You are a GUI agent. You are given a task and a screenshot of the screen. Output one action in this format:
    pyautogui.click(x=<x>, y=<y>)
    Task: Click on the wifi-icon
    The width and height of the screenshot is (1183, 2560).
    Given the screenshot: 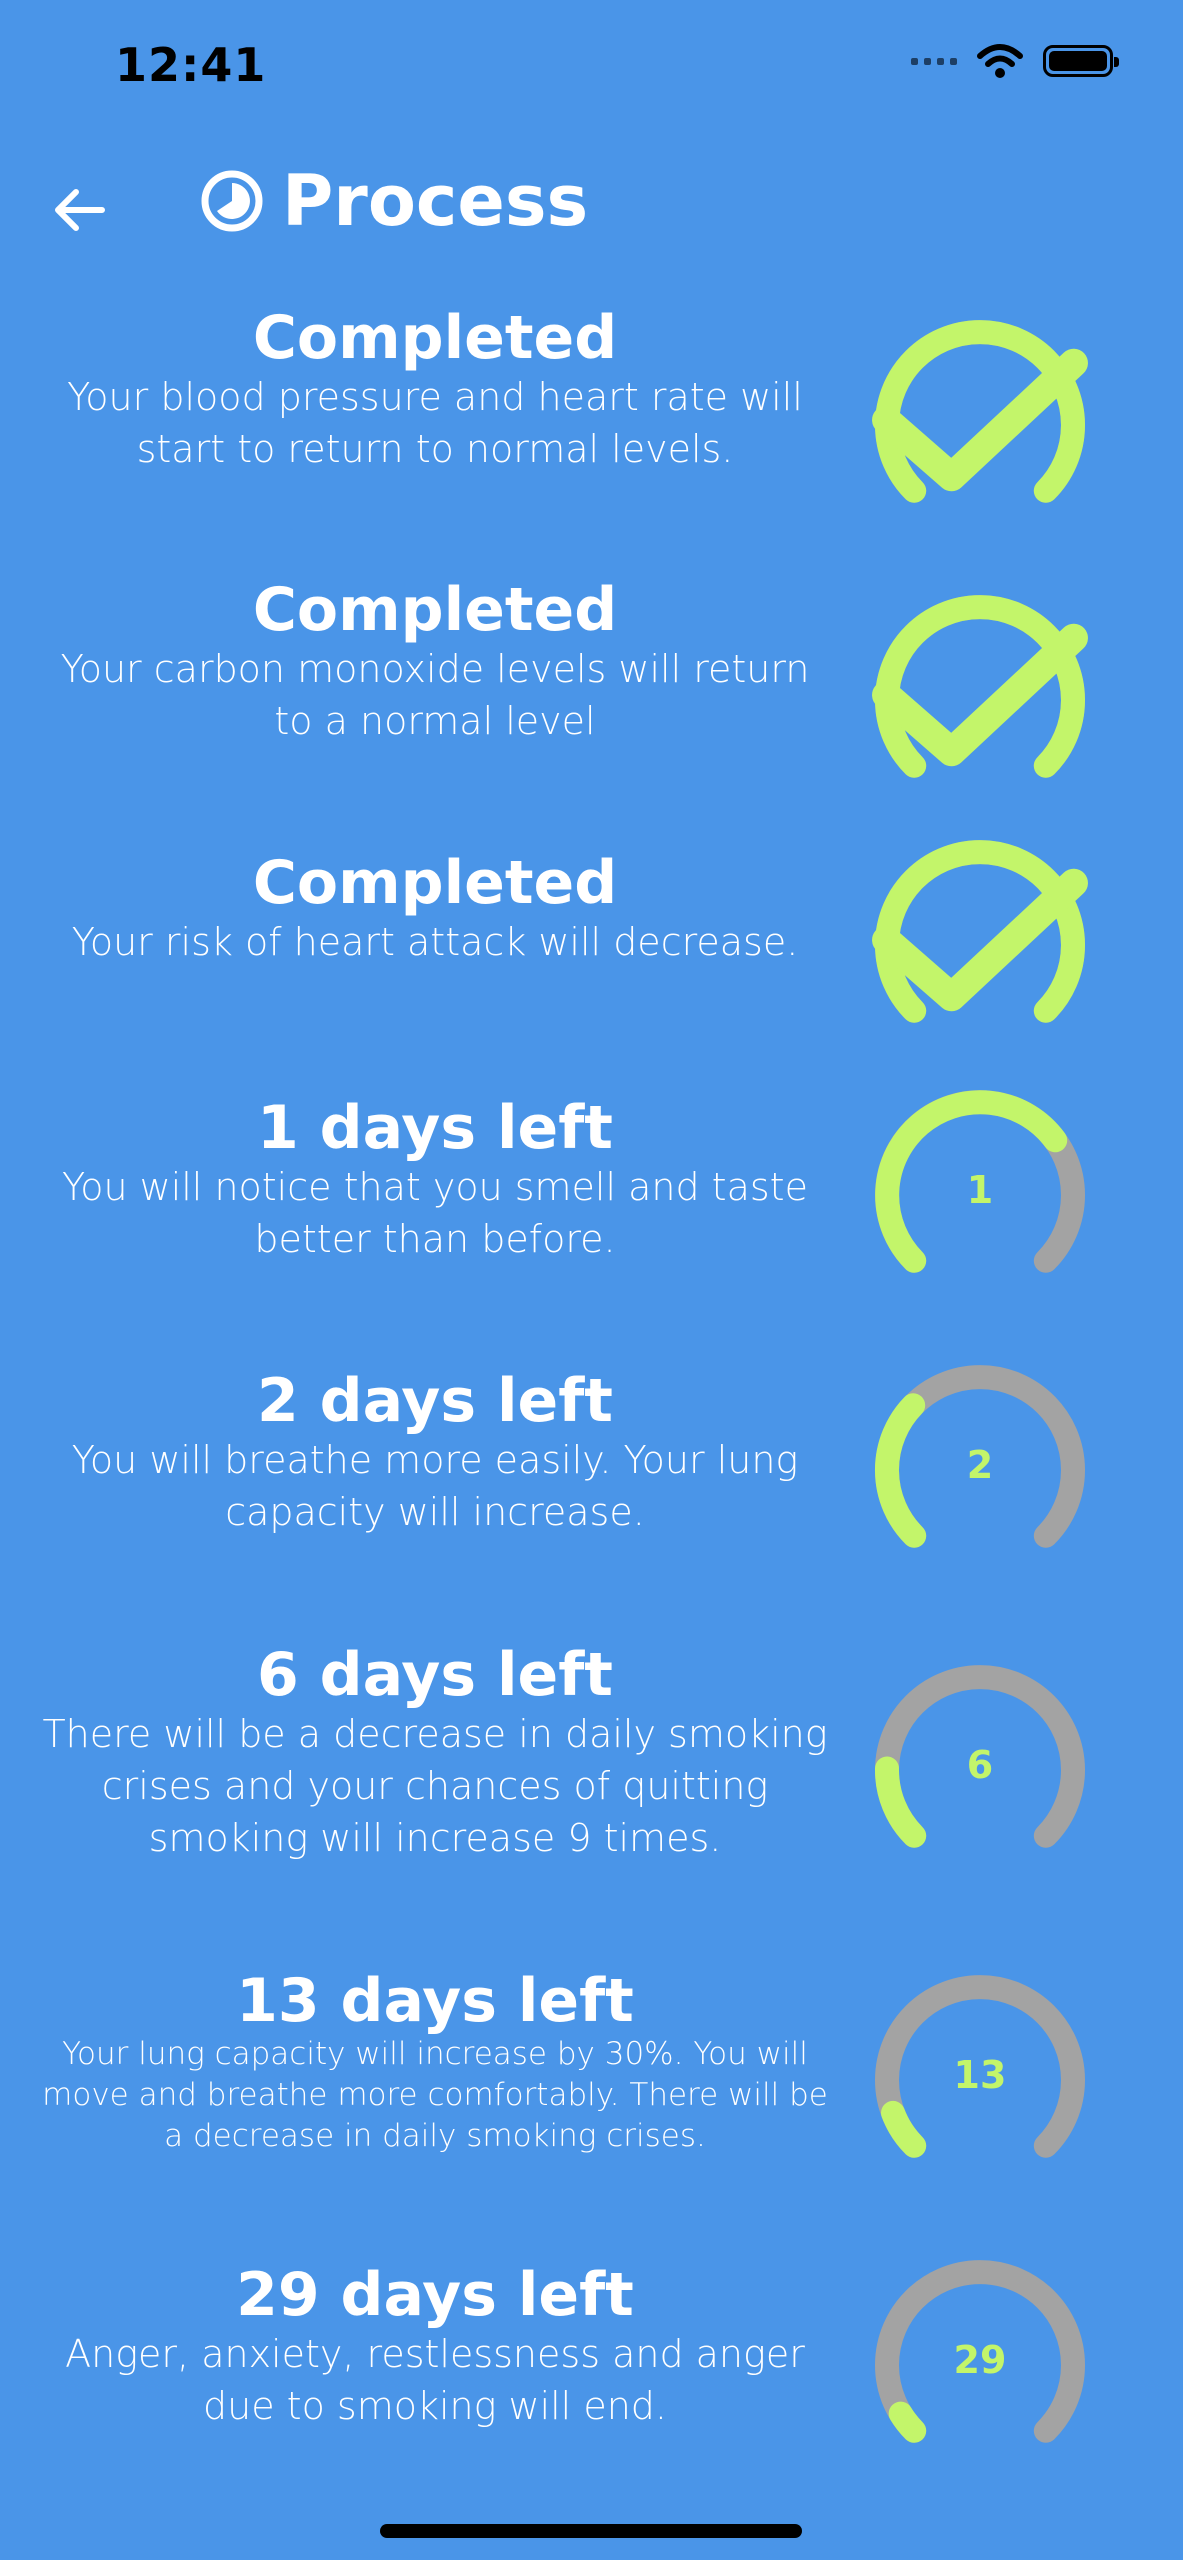 What is the action you would take?
    pyautogui.click(x=1000, y=61)
    